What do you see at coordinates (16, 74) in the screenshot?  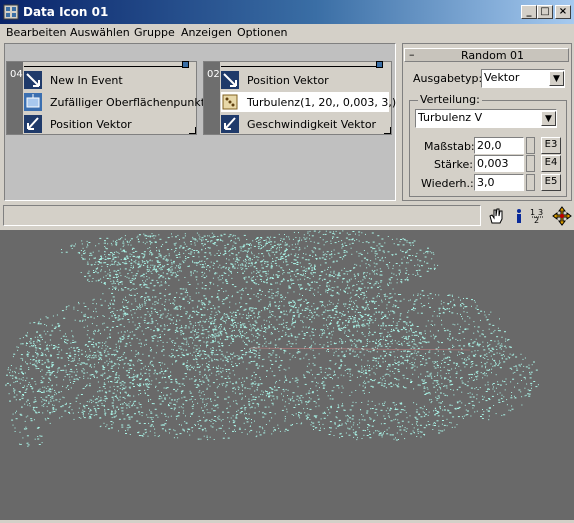 I see `node-id: 04` at bounding box center [16, 74].